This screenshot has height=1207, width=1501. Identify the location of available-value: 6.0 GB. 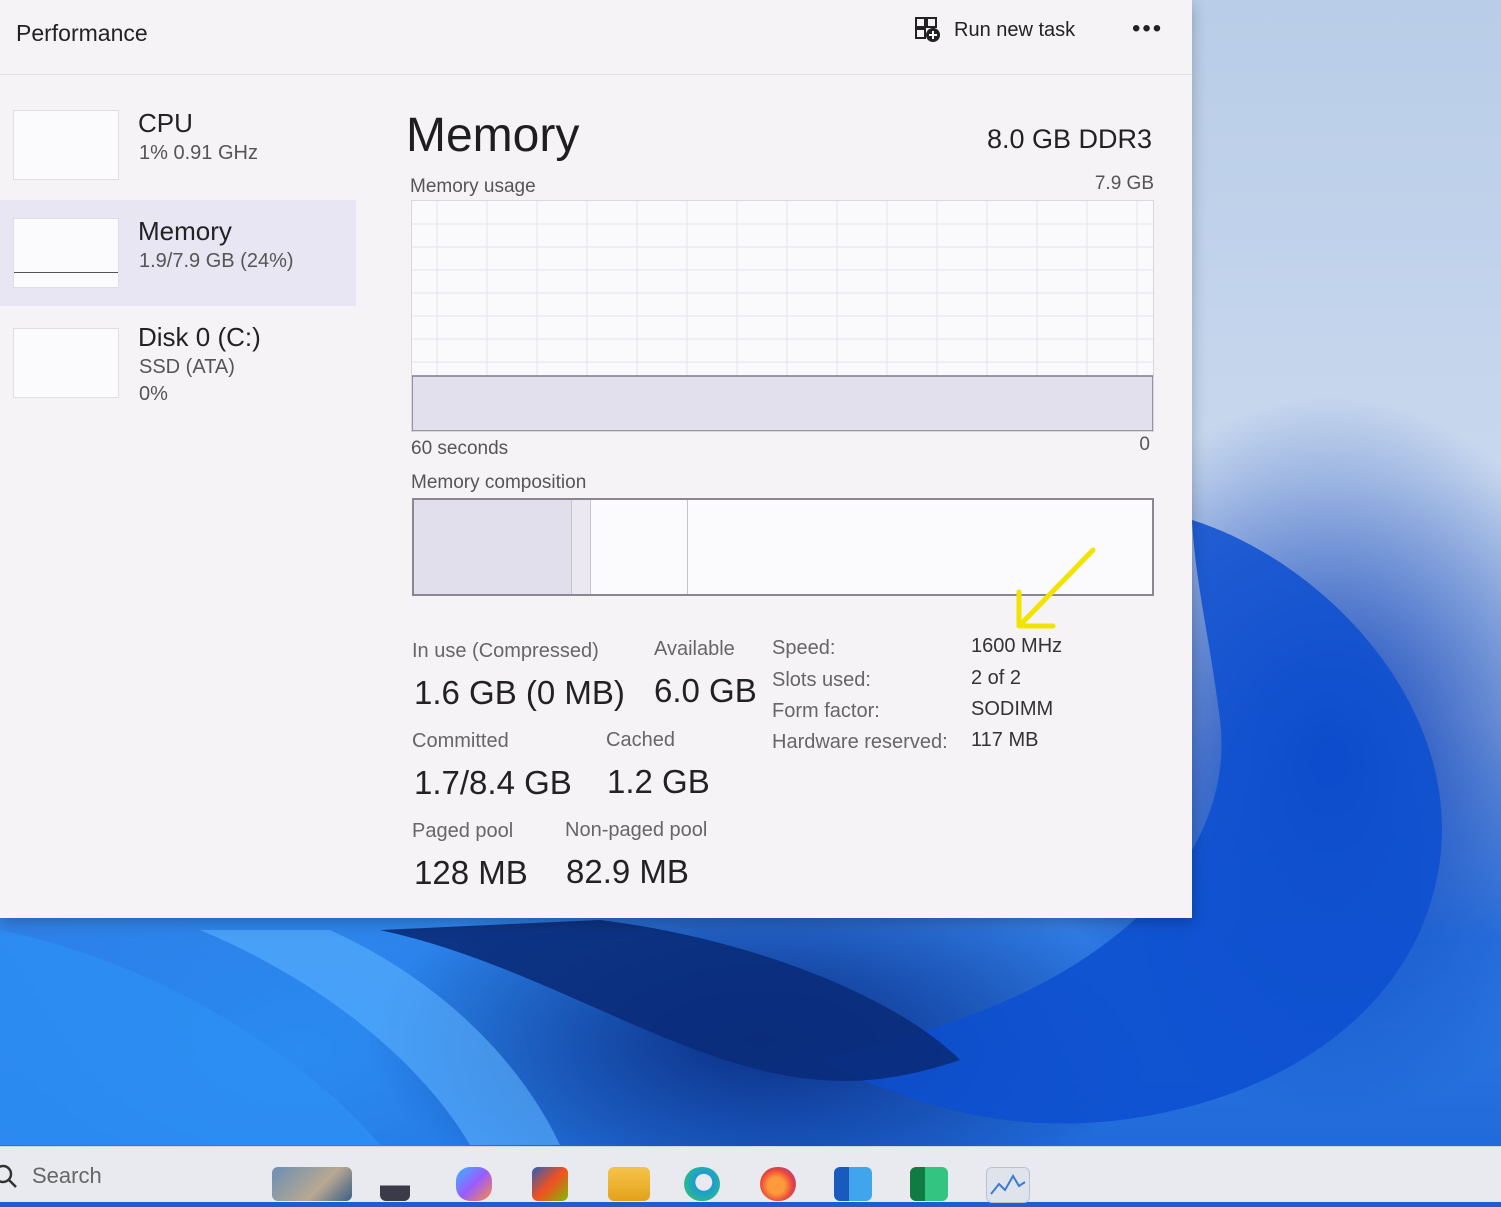
(705, 690).